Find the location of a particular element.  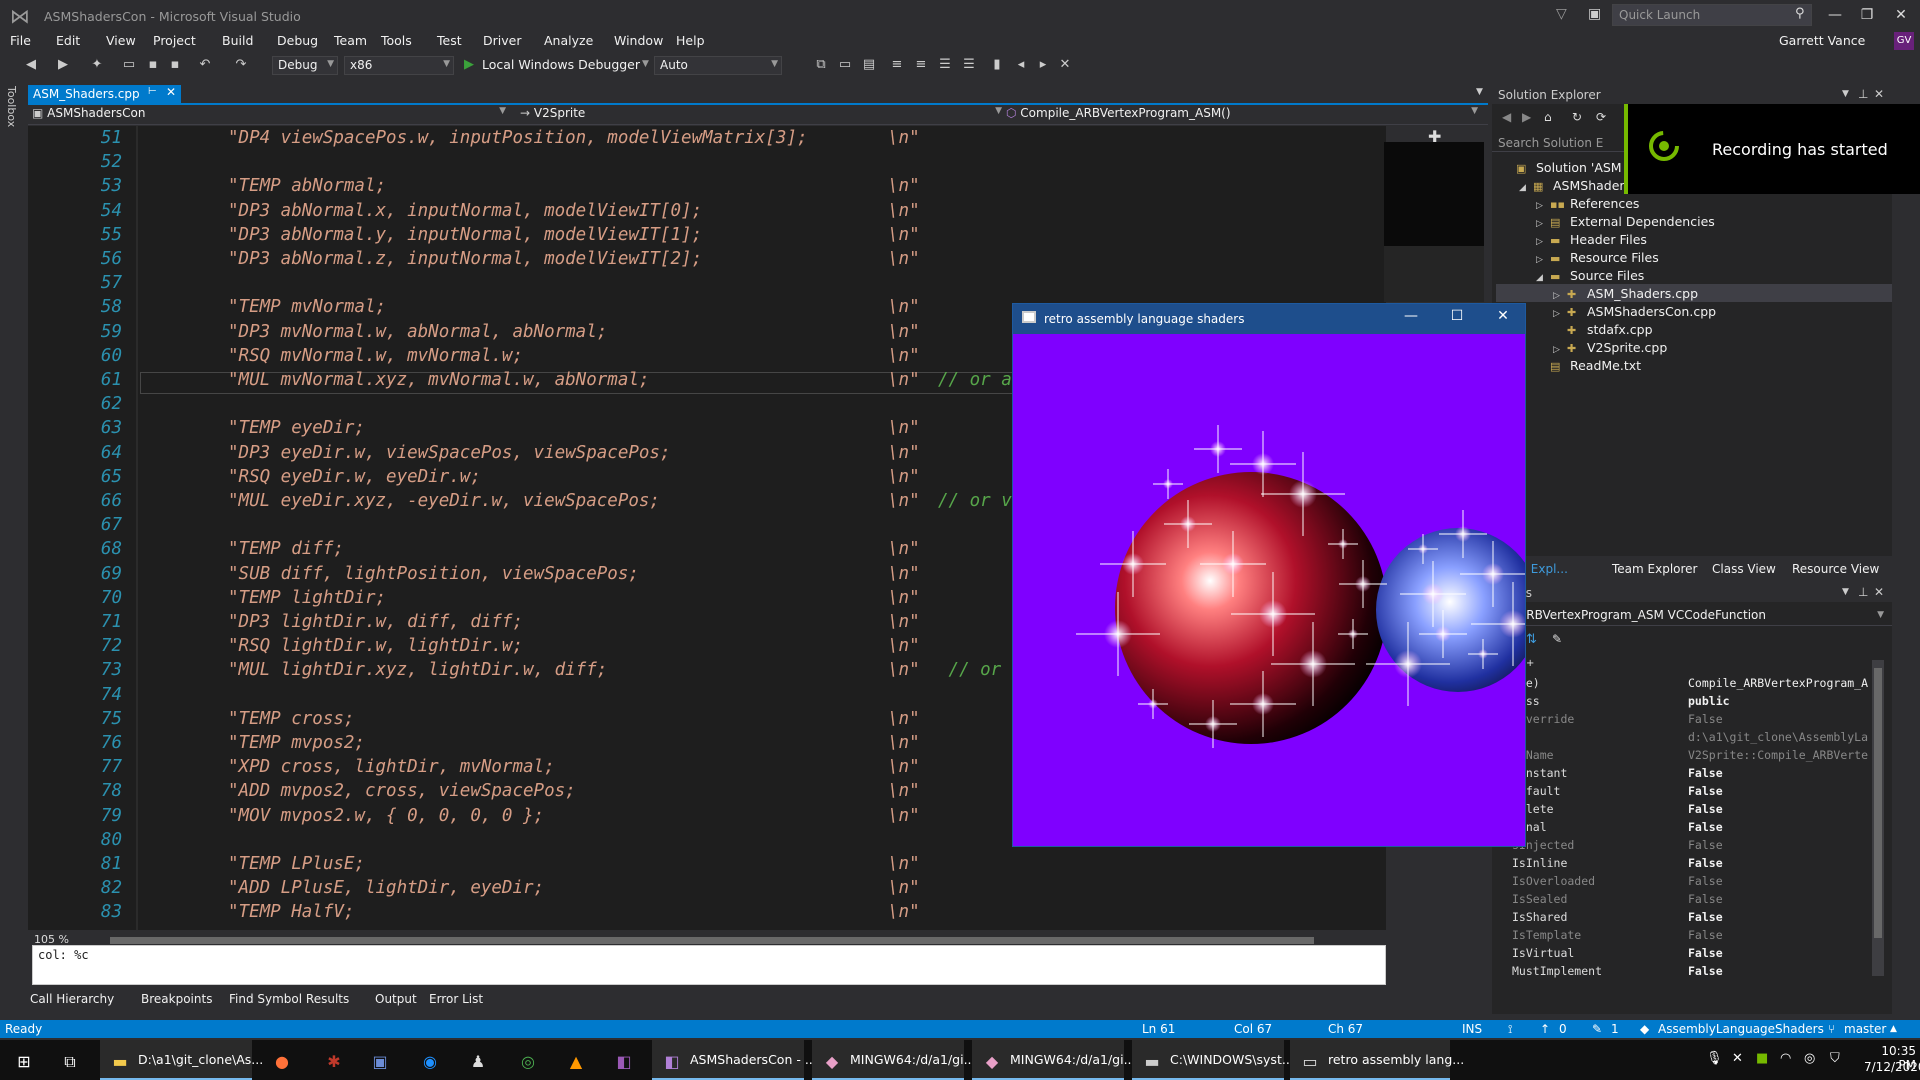

app-close-button: ✕ is located at coordinates (1503, 316).